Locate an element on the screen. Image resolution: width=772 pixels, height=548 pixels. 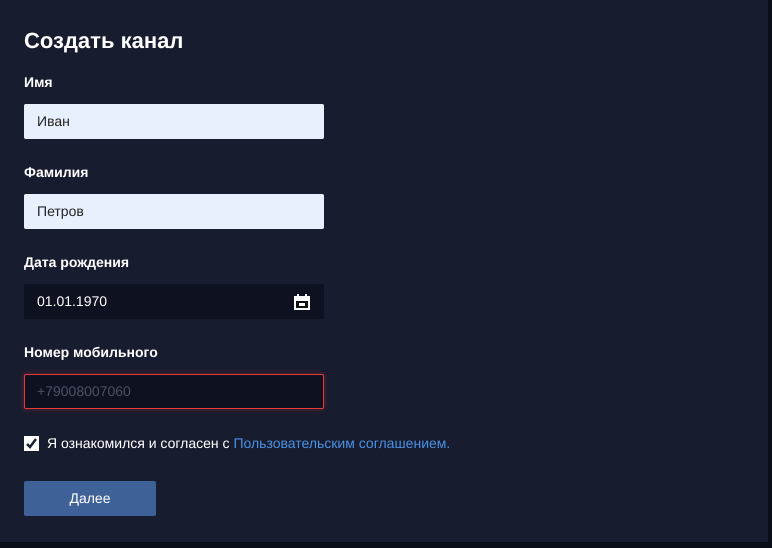
input-field: Петров is located at coordinates (174, 211).